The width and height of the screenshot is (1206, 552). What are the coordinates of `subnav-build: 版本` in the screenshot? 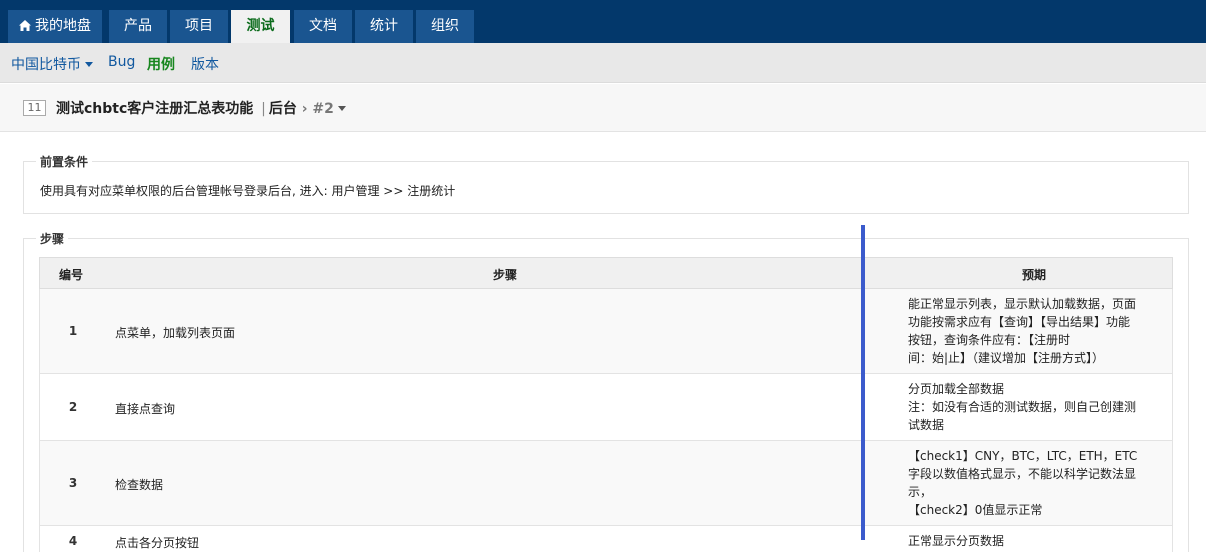 It's located at (205, 64).